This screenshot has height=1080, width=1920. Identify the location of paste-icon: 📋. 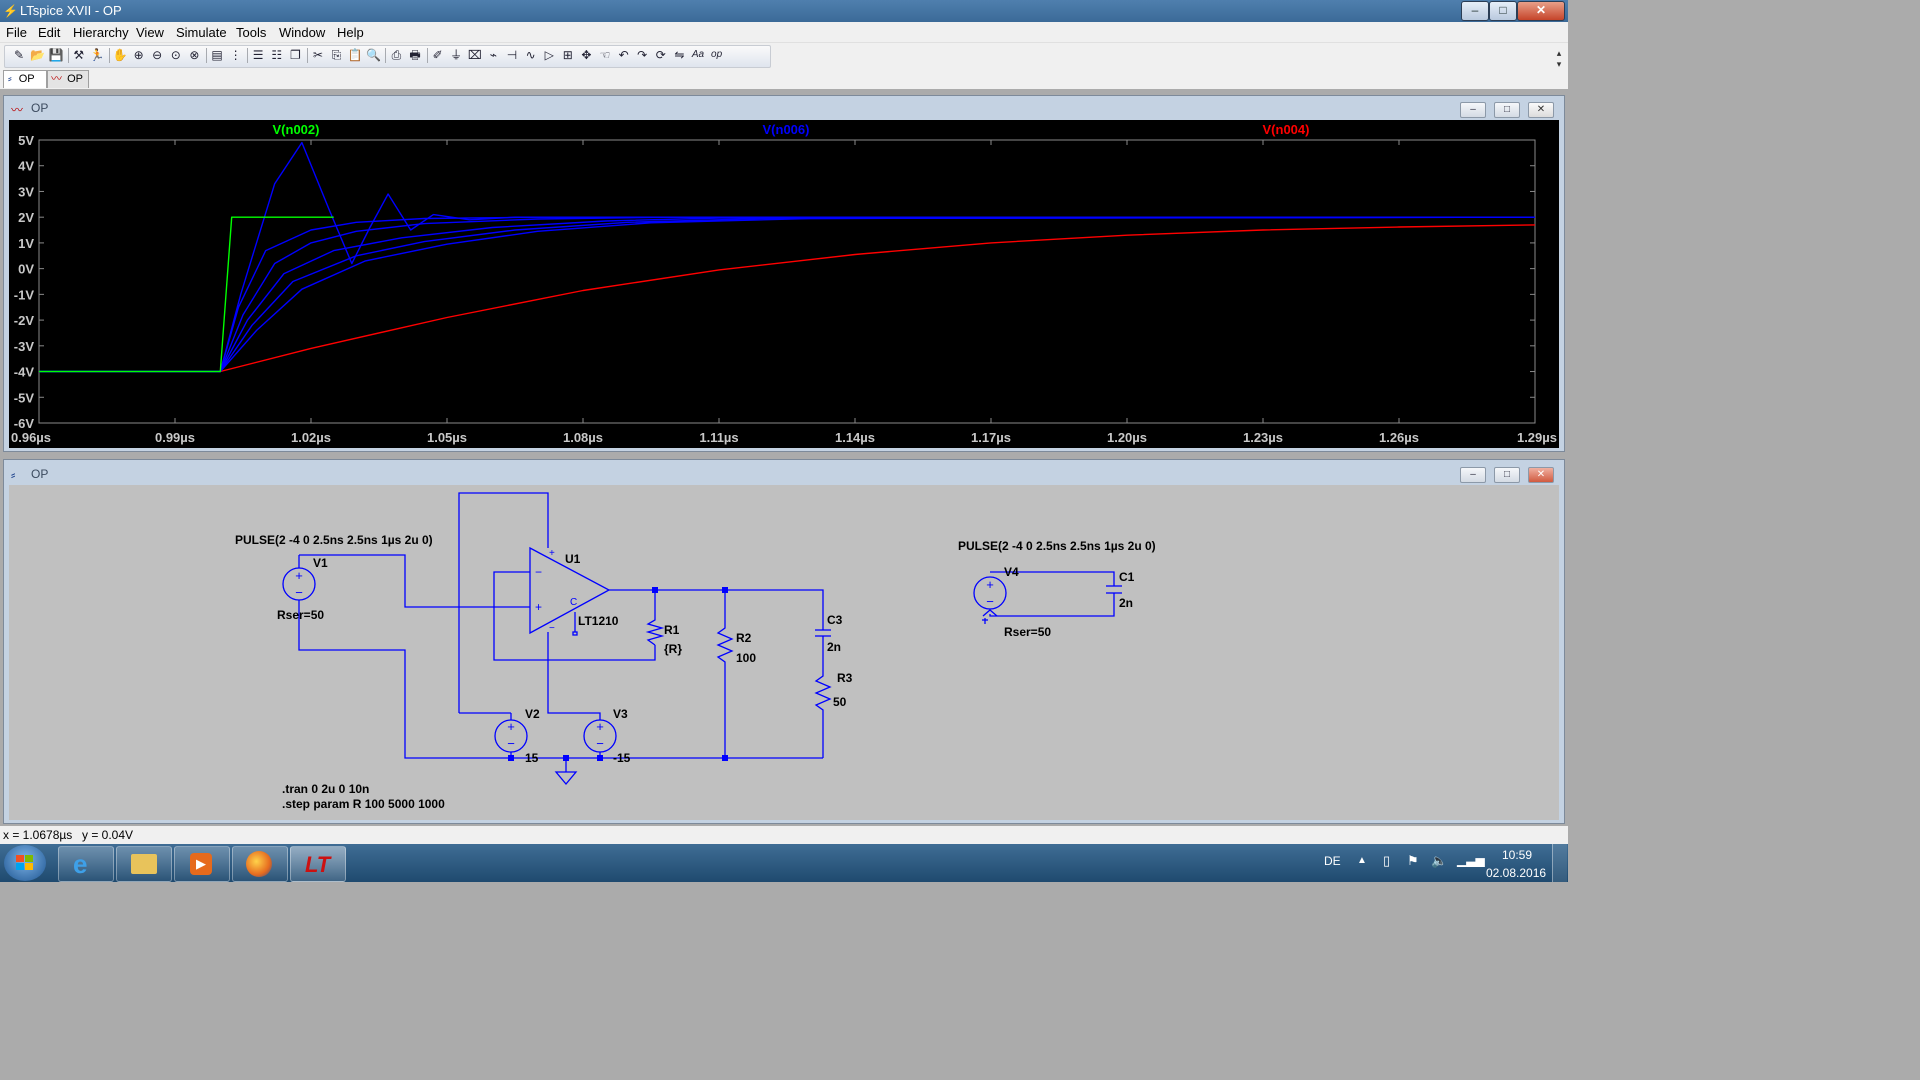
(355, 55).